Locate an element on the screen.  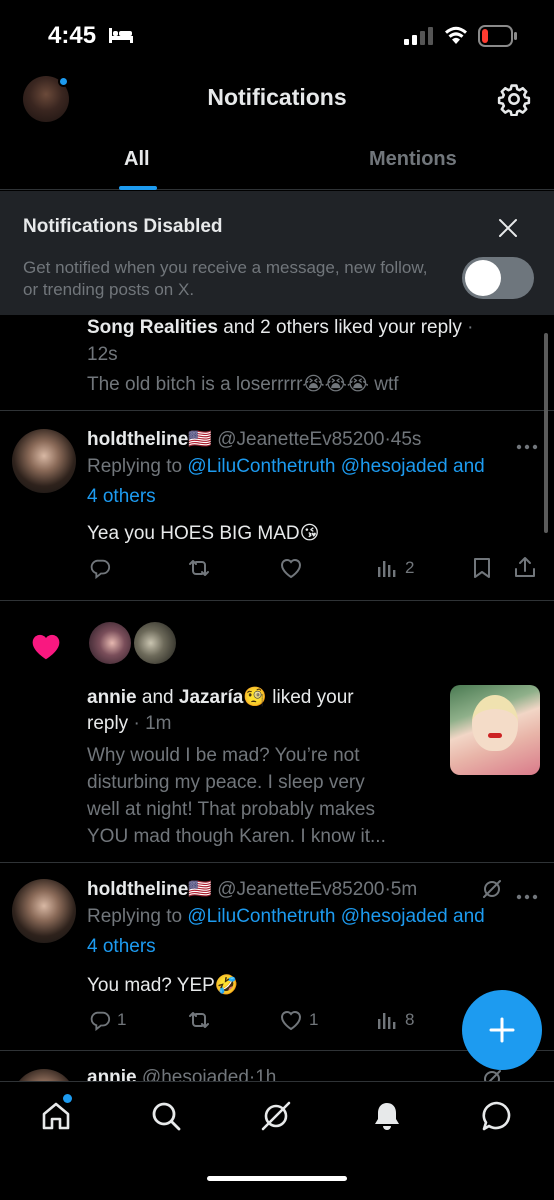
timestamp: 12s is located at coordinates (102, 354).